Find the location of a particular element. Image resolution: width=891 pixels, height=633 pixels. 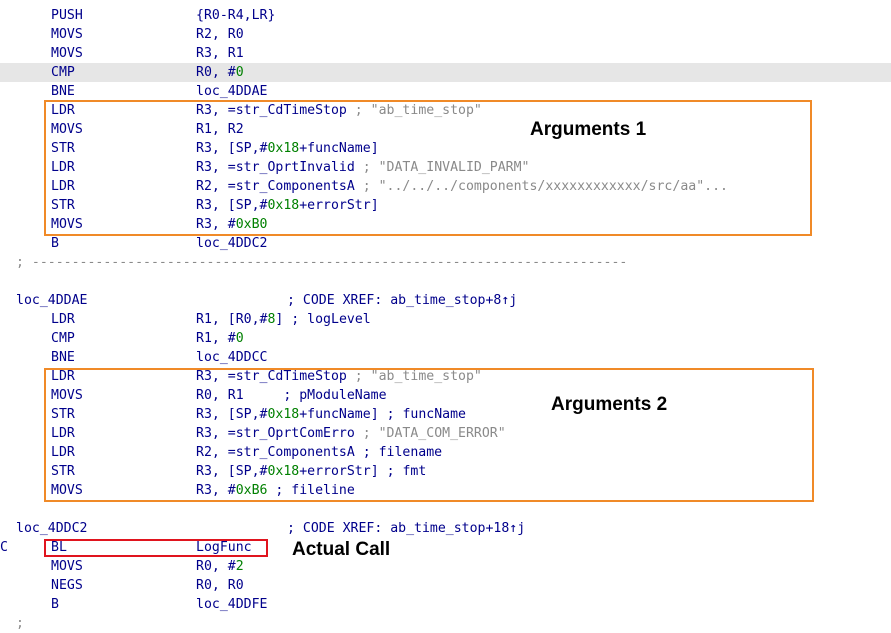

operands: {R0-R4,LR} is located at coordinates (235, 15).